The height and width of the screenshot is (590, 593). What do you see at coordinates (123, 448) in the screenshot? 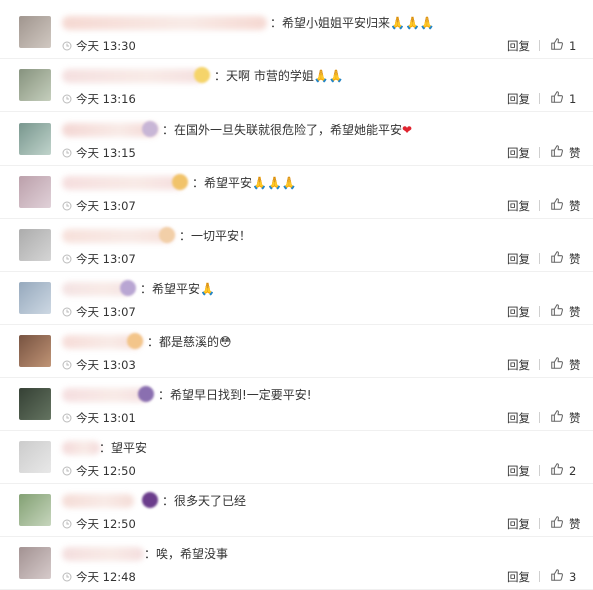
I see `comment-body: ：望平安` at bounding box center [123, 448].